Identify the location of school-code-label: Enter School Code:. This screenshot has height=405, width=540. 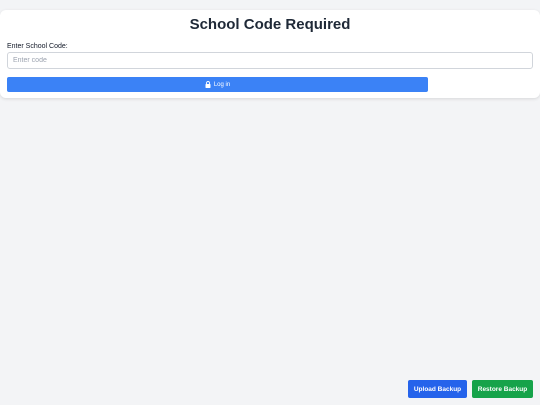
(37, 46).